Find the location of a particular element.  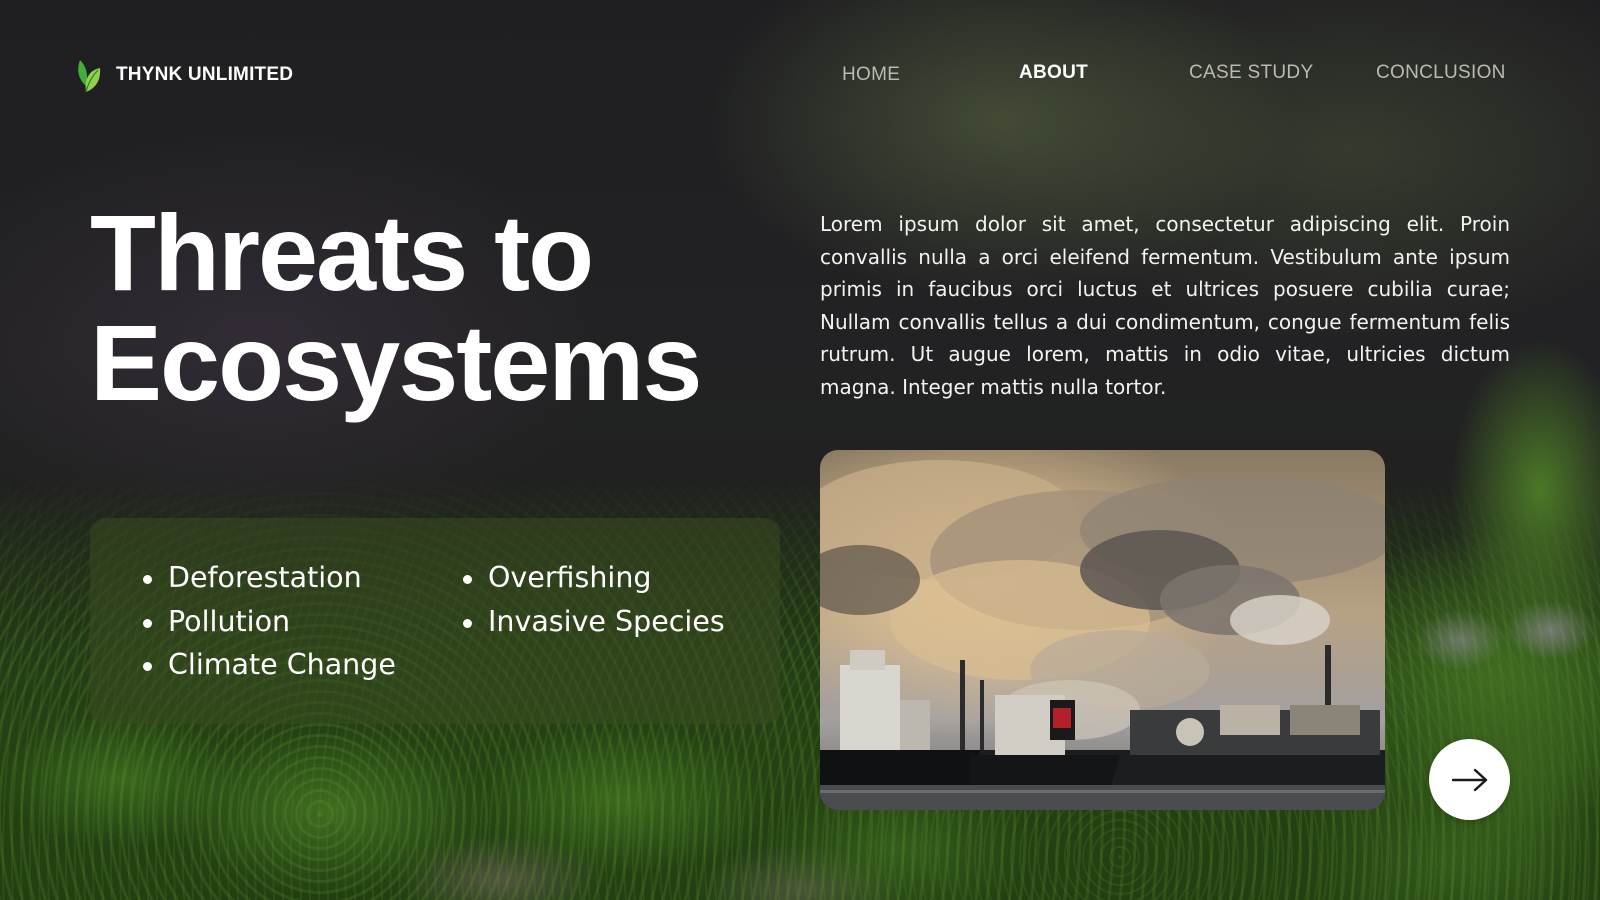

nav-conclusion: CONCLUSION is located at coordinates (1441, 73).